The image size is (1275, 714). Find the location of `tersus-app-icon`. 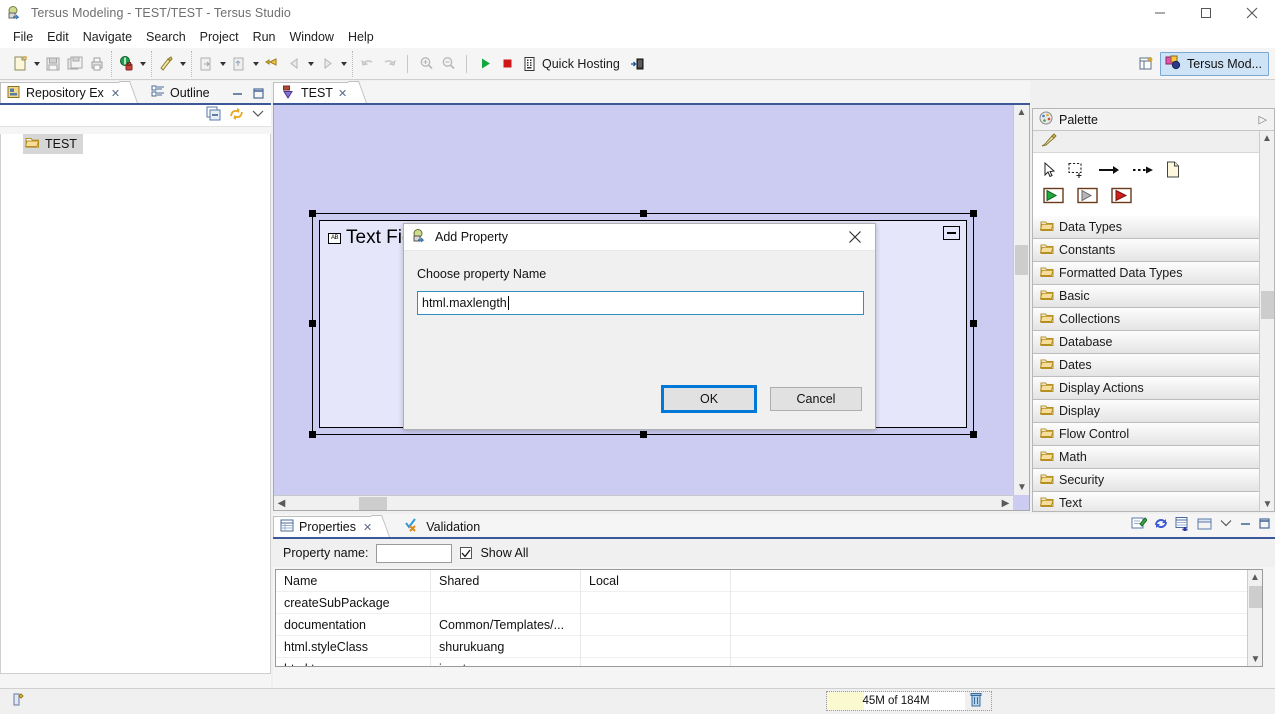

tersus-app-icon is located at coordinates (420, 237).